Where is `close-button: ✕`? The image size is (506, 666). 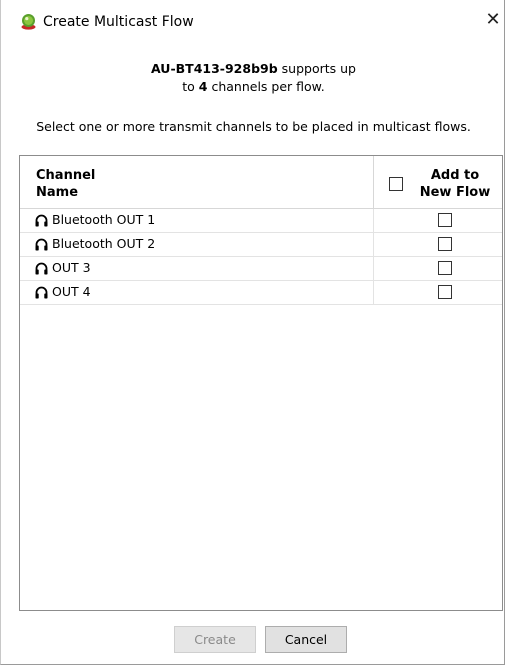 close-button: ✕ is located at coordinates (493, 20).